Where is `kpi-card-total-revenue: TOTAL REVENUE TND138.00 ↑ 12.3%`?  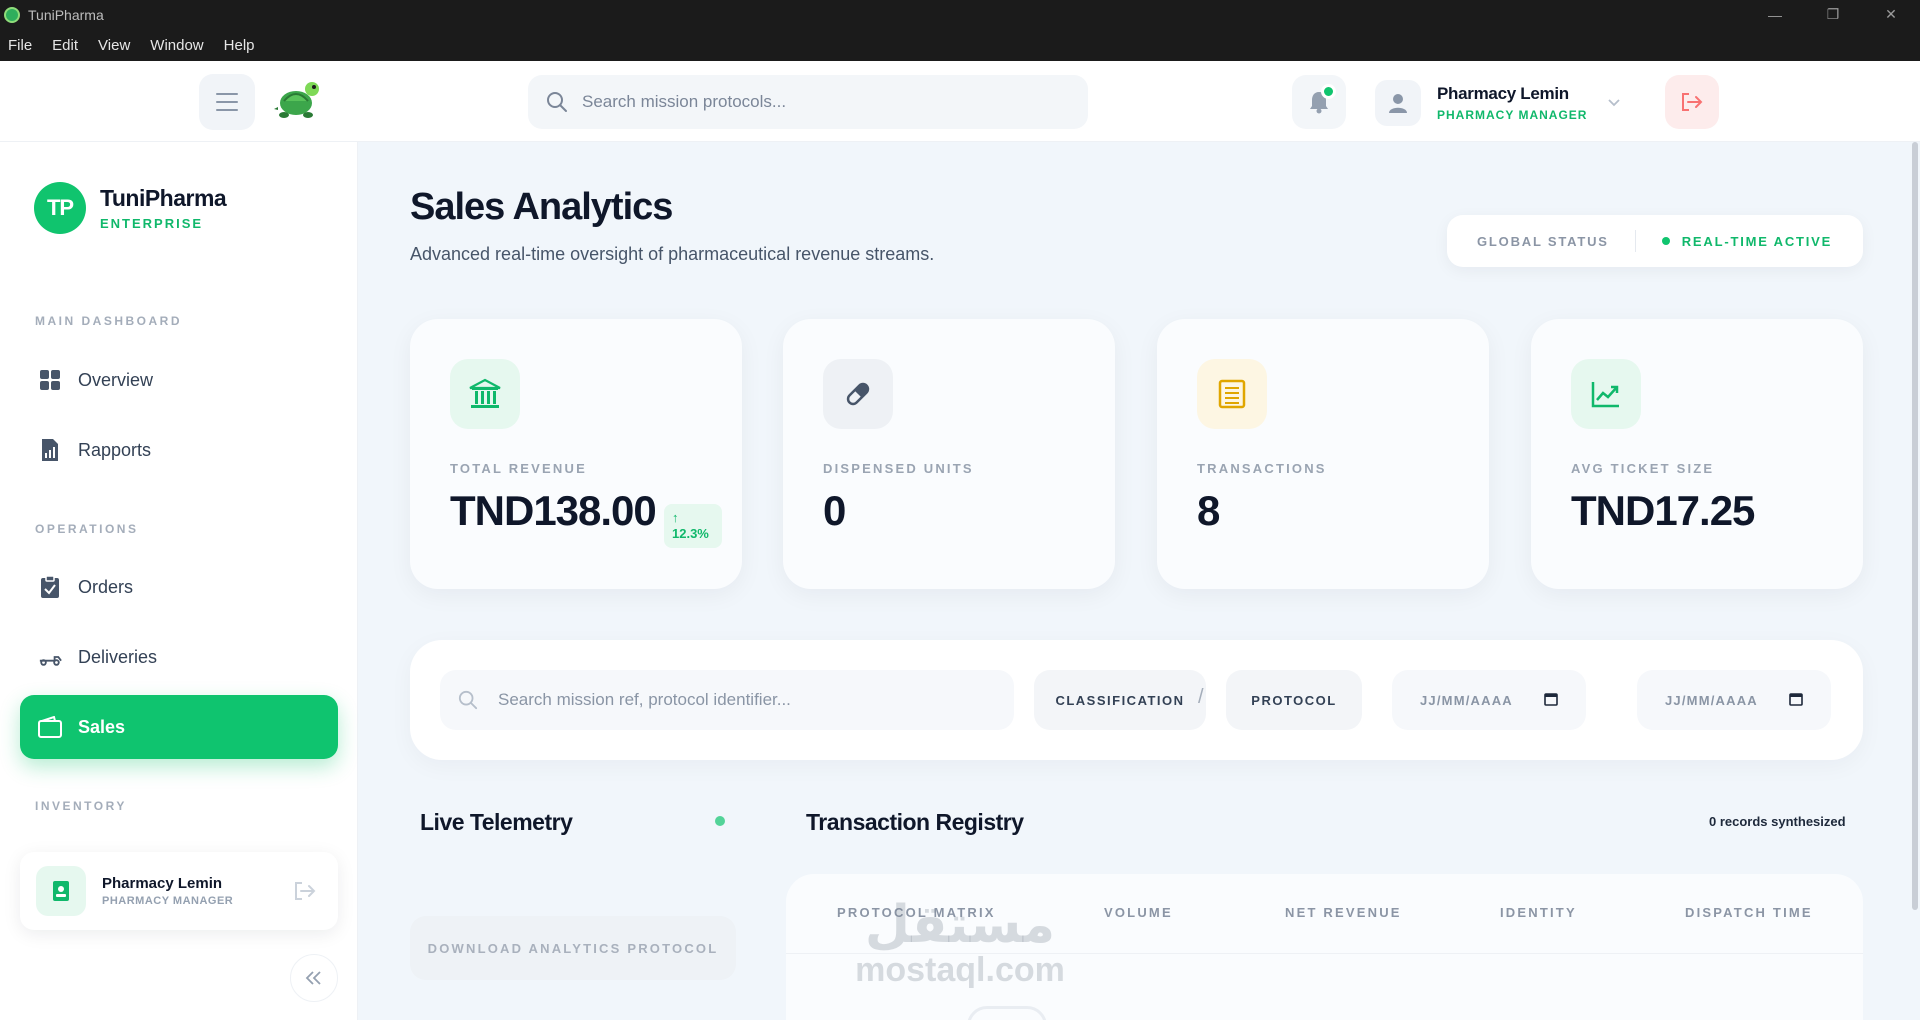
kpi-card-total-revenue: TOTAL REVENUE TND138.00 ↑ 12.3% is located at coordinates (576, 454).